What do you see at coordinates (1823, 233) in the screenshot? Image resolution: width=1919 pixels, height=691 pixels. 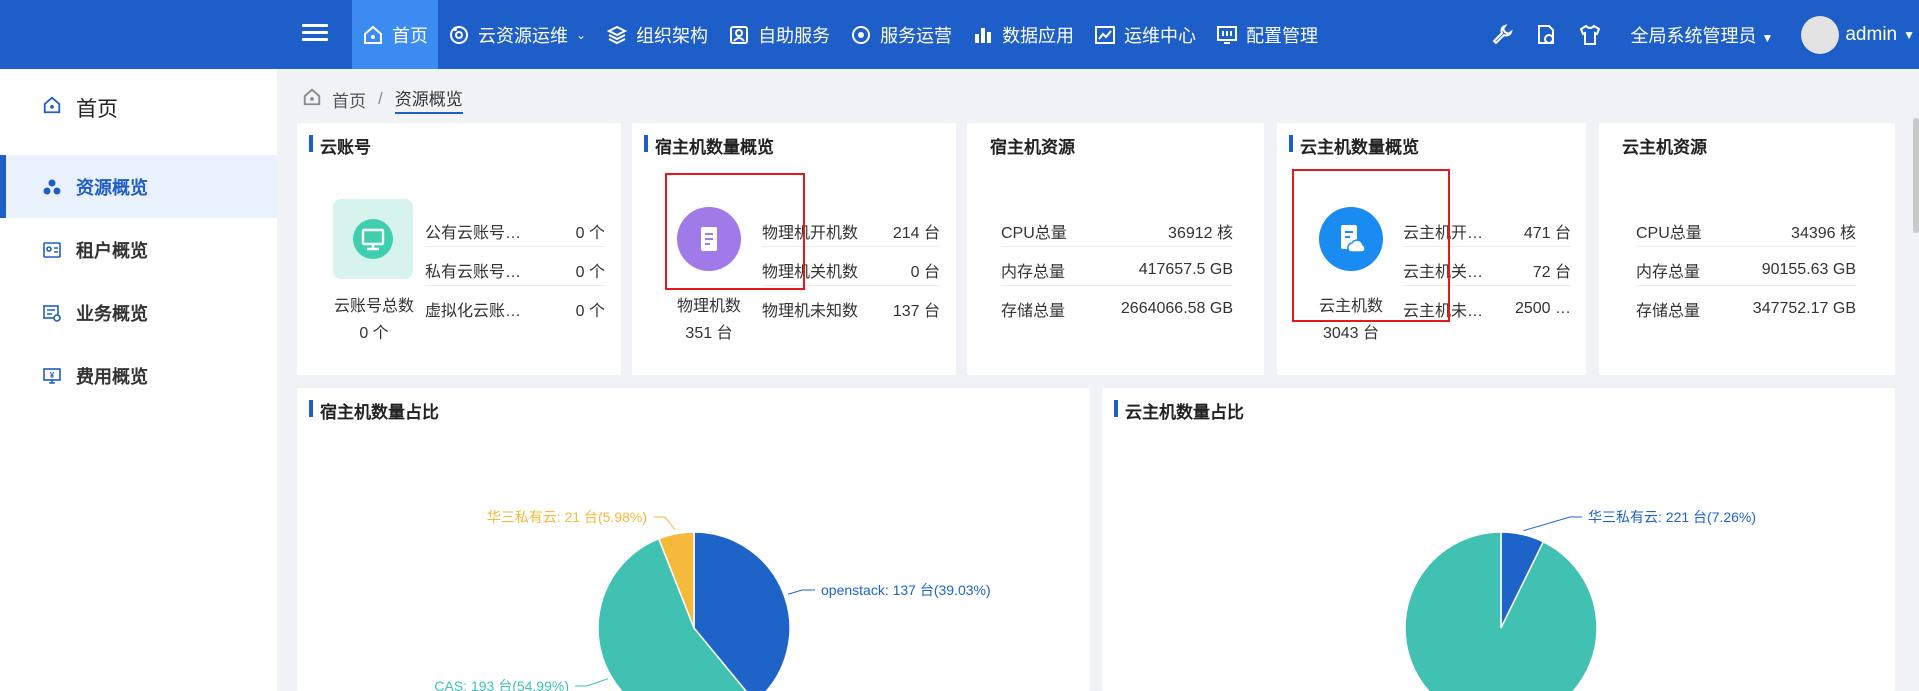 I see `stat-value: 34396 核` at bounding box center [1823, 233].